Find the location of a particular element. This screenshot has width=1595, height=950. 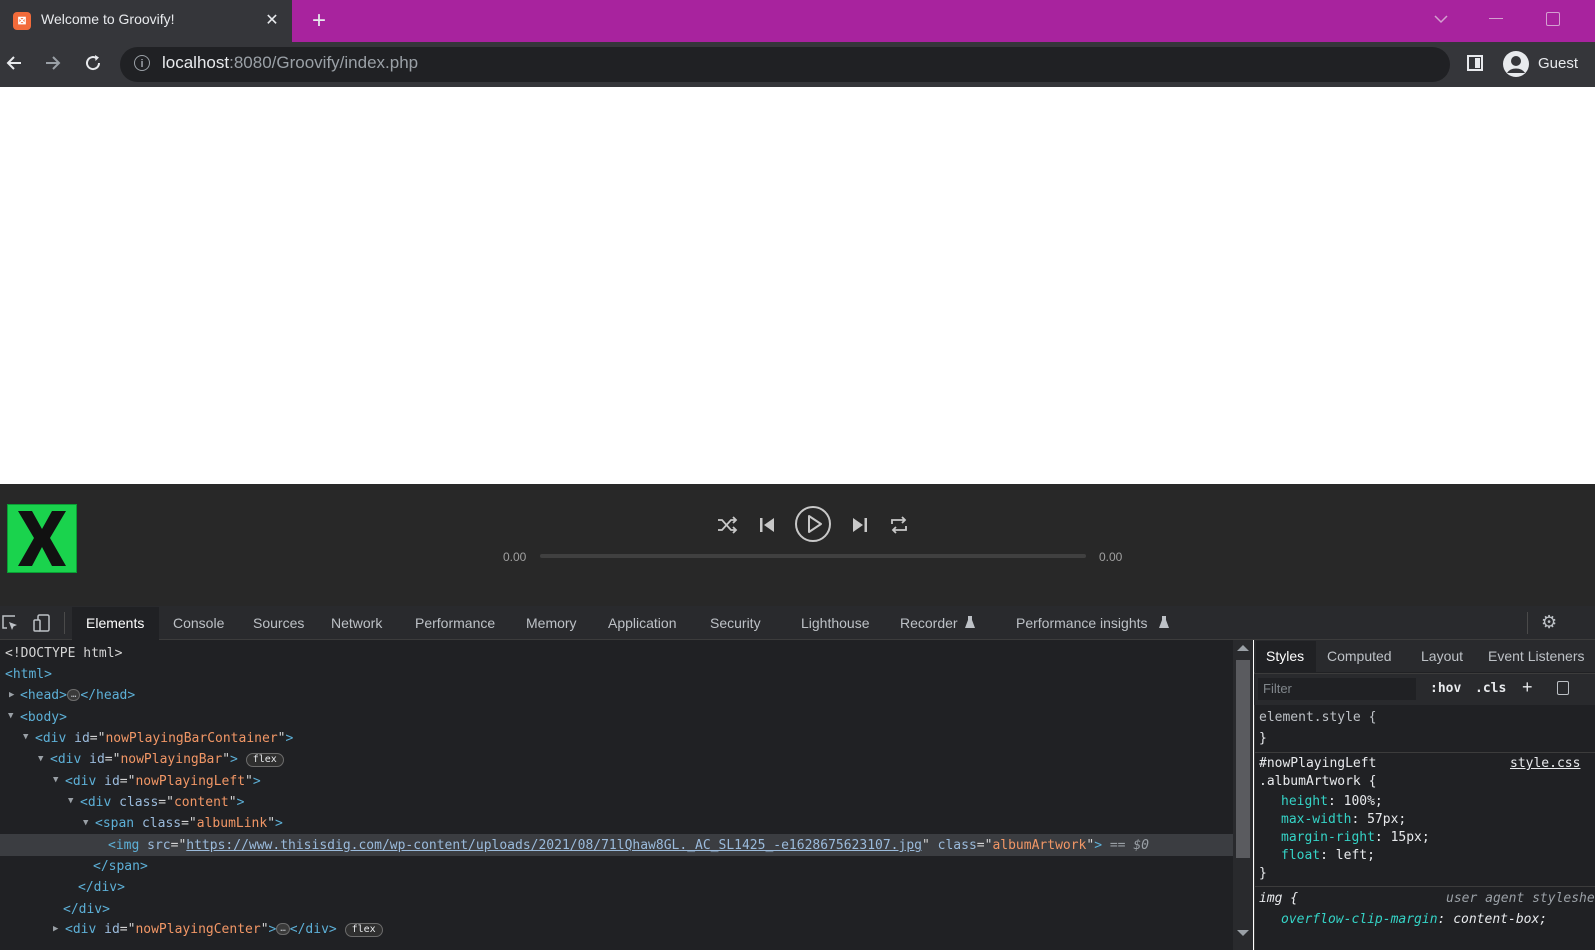

css-property: max-width: 57px; is located at coordinates (1343, 820).